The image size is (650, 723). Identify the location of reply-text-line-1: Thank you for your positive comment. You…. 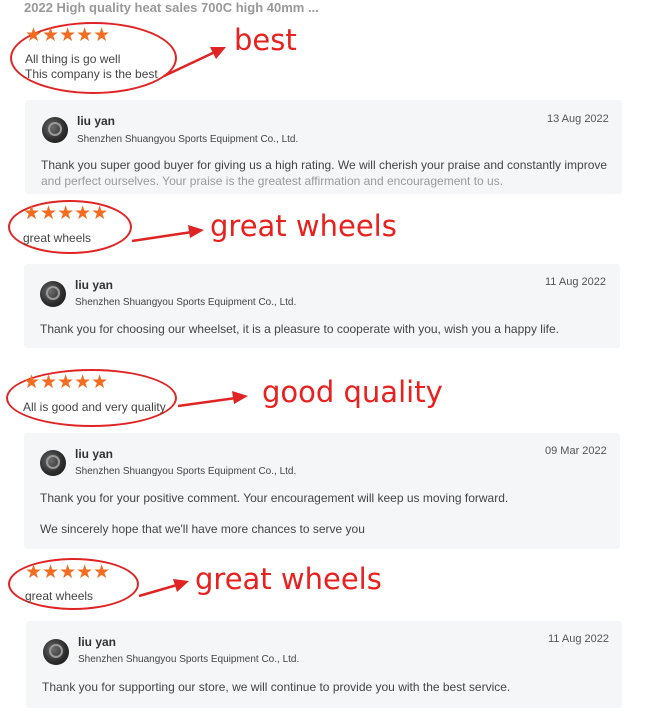
(274, 498).